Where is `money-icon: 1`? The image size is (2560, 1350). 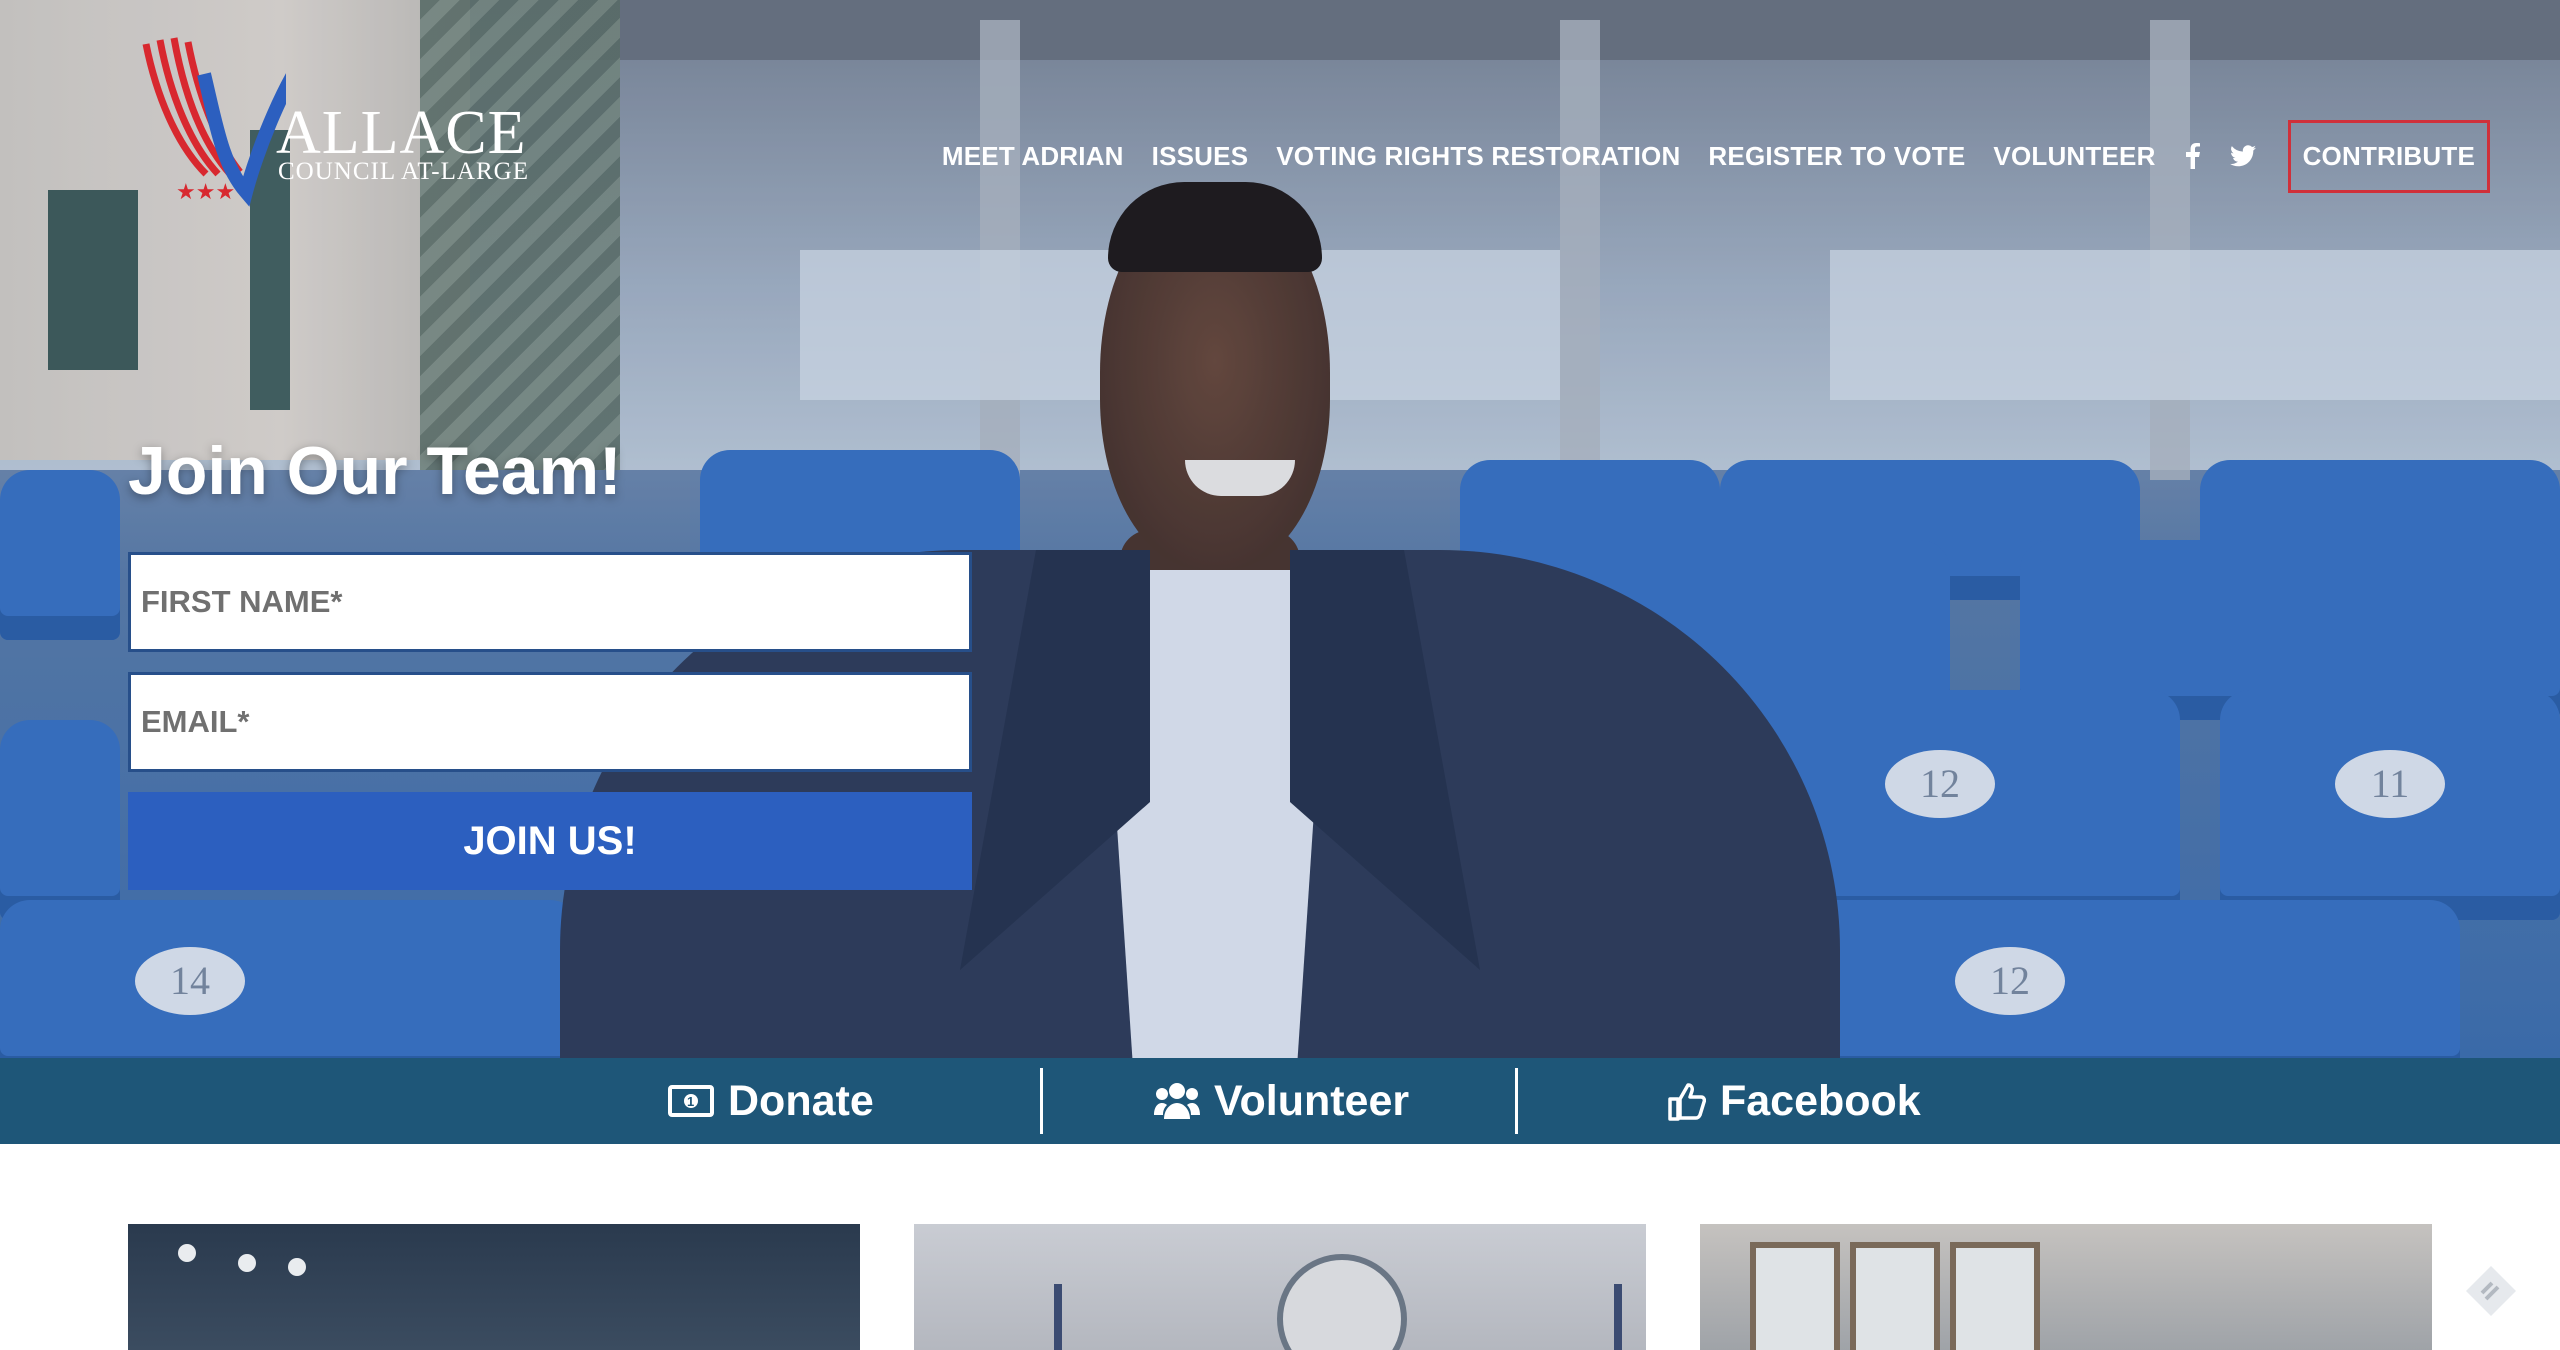
money-icon: 1 is located at coordinates (691, 1101).